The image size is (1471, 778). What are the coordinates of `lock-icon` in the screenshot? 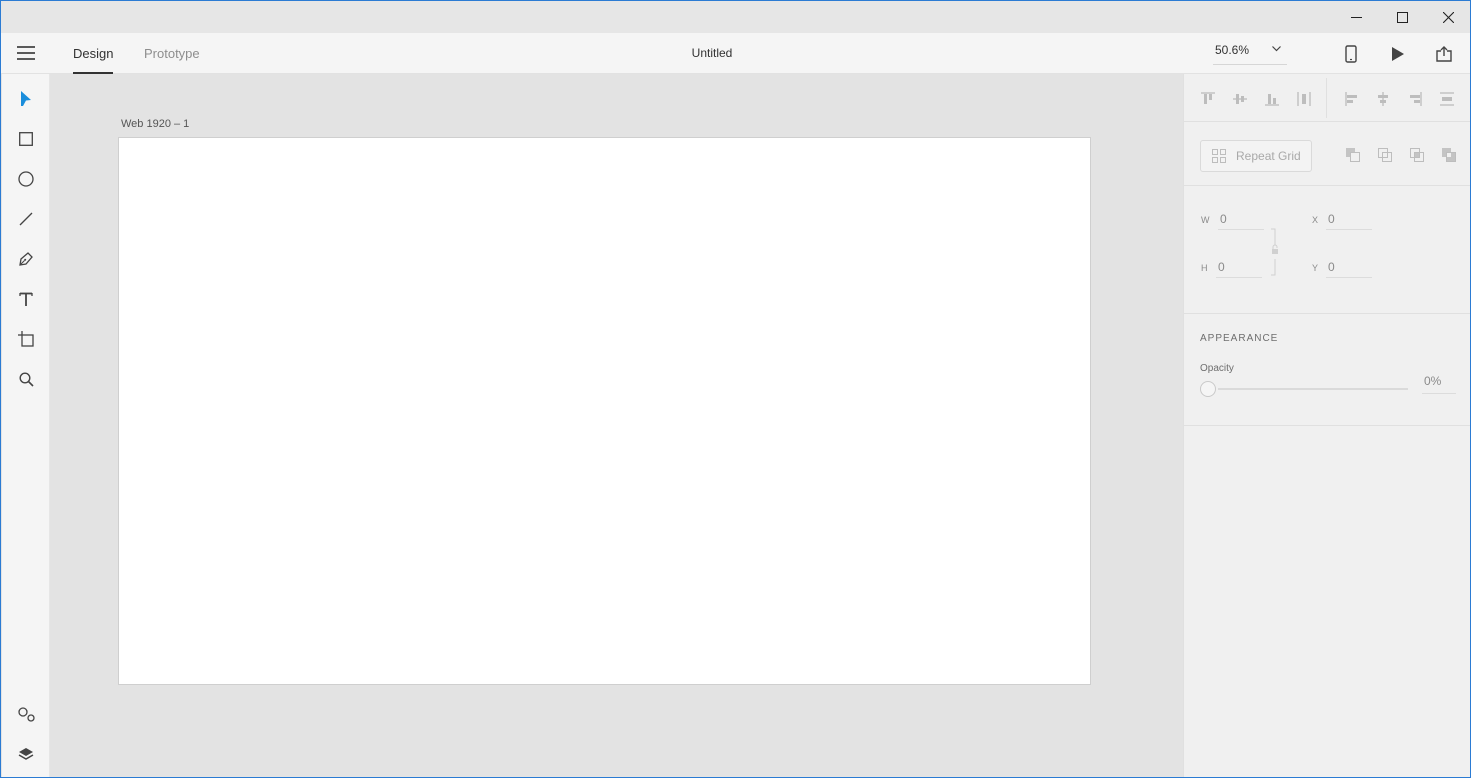 It's located at (1274, 252).